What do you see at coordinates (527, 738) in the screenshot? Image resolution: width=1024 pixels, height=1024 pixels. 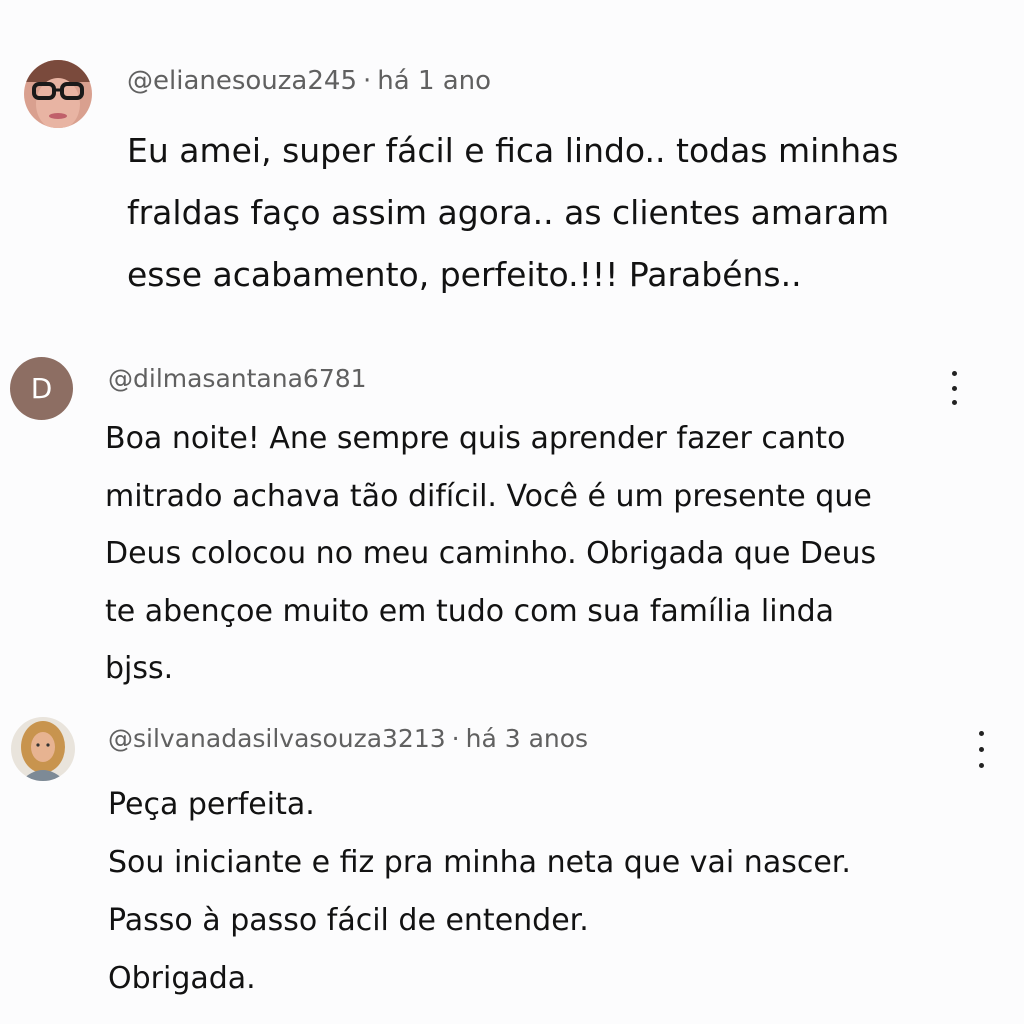 I see `comment-timestamp: há 3 anos` at bounding box center [527, 738].